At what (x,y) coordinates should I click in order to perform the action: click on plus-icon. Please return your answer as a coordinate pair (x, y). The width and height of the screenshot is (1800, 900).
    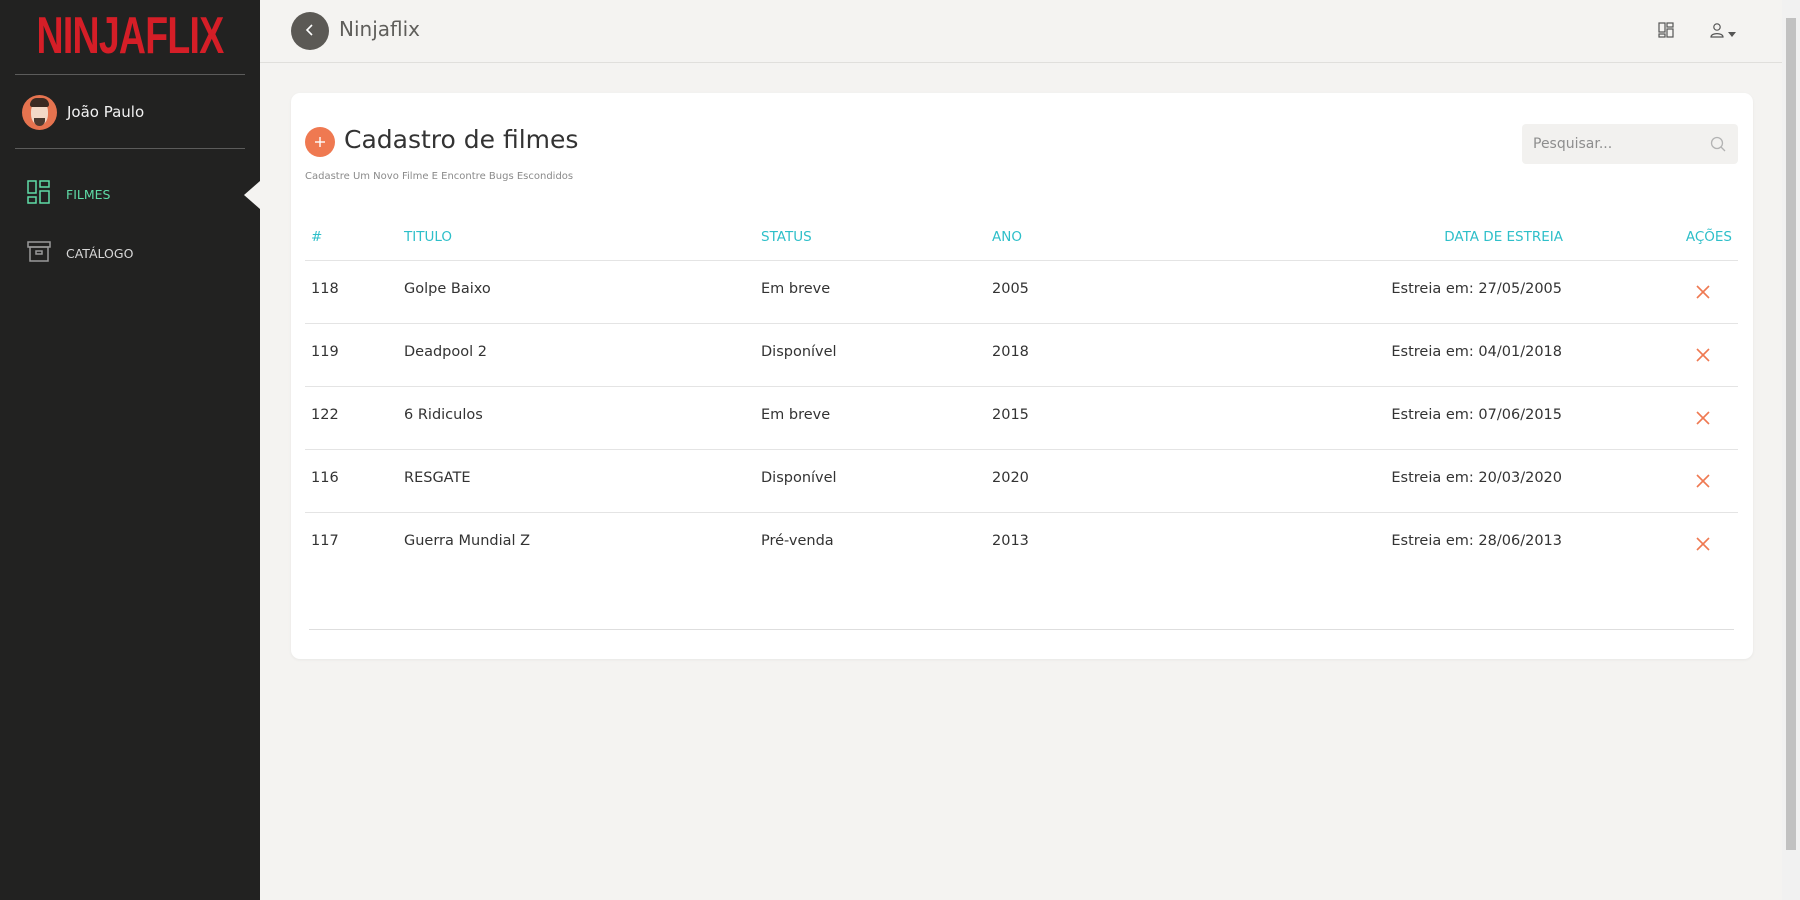
    Looking at the image, I should click on (320, 142).